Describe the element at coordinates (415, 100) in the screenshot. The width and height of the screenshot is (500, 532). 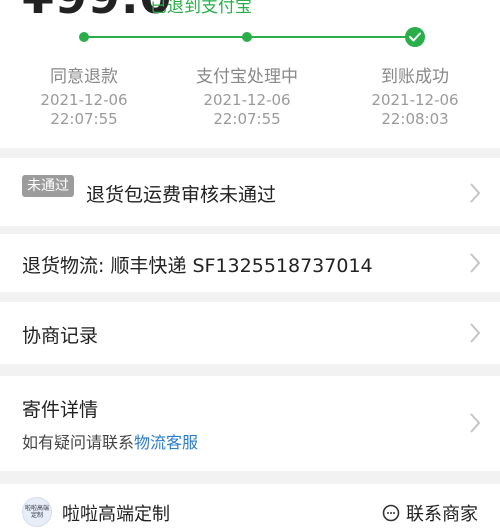
I see `step-3-date: 2021-12-06` at that location.